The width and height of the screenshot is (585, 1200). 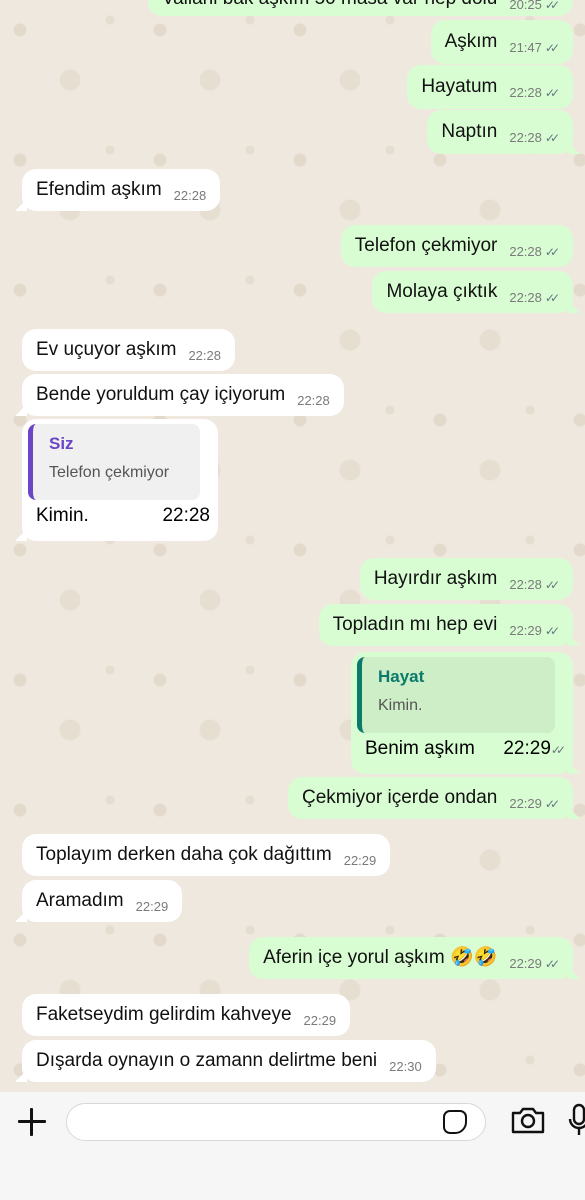 I want to click on message-text: Kimin., so click(x=62, y=515).